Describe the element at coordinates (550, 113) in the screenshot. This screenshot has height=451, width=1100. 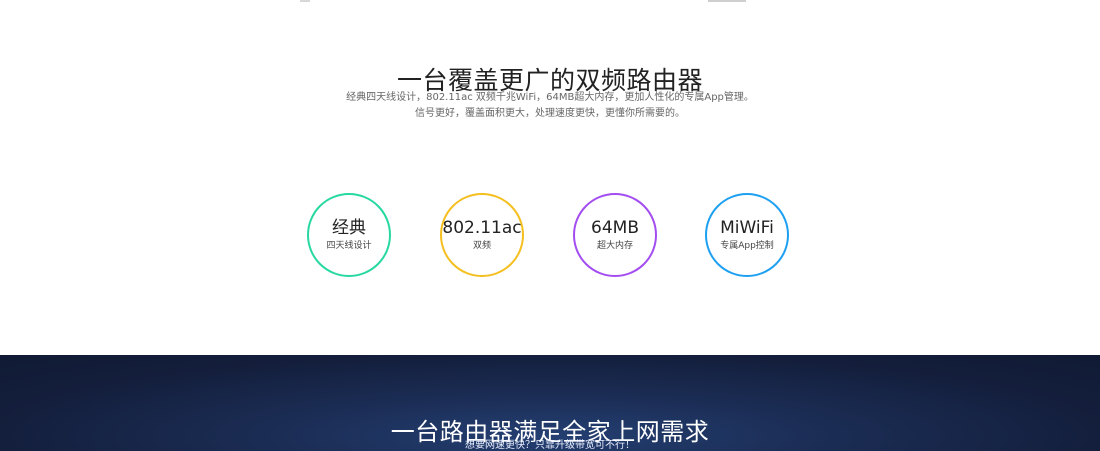
I see `router-description-line-2: 信号更好，覆盖面积更大，处理速度更快，更懂你所需要的。` at that location.